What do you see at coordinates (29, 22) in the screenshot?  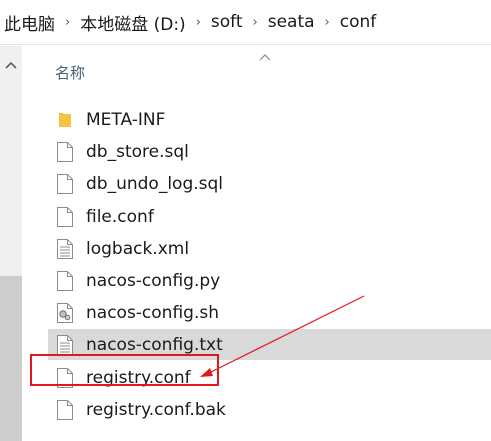 I see `breadcrumb-item-this-pc: 此电脑` at bounding box center [29, 22].